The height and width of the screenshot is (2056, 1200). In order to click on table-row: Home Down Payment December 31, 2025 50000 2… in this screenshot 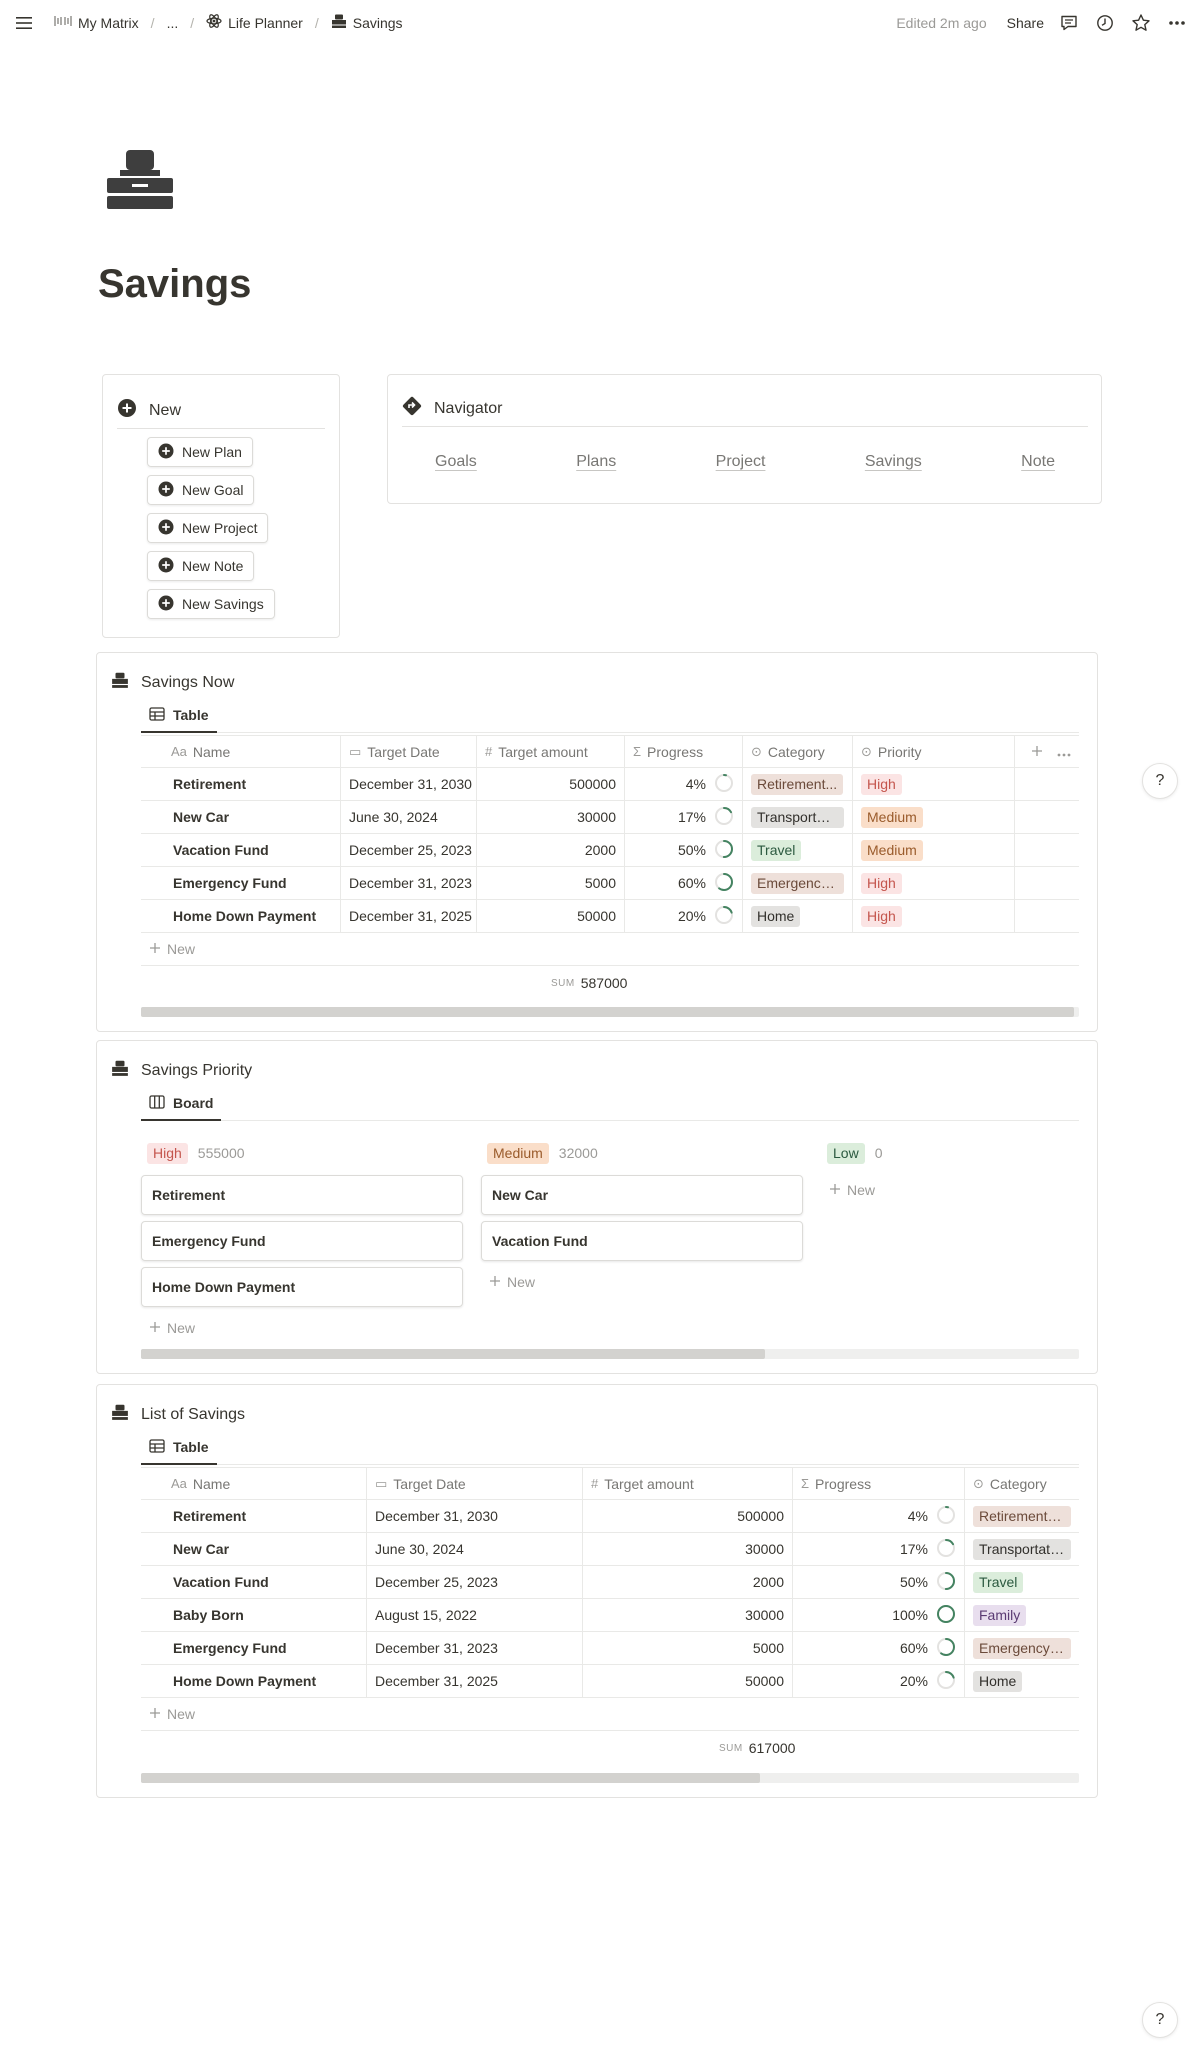, I will do `click(610, 1681)`.